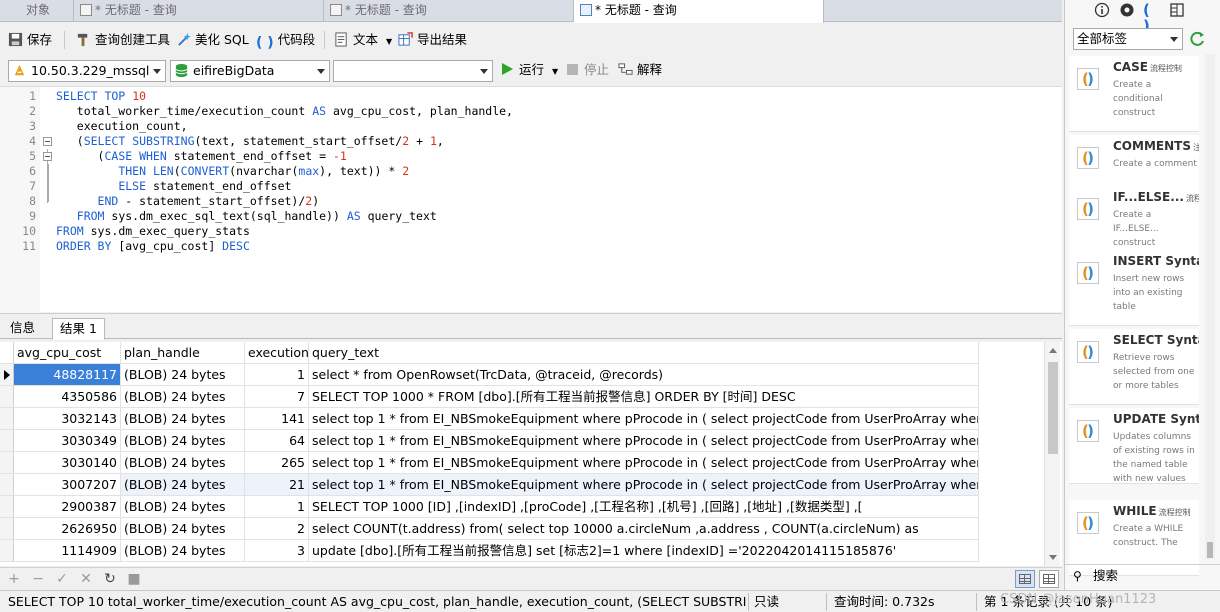  Describe the element at coordinates (699, 11) in the screenshot. I see `tab-query-3: * 无标题 - 查询` at that location.